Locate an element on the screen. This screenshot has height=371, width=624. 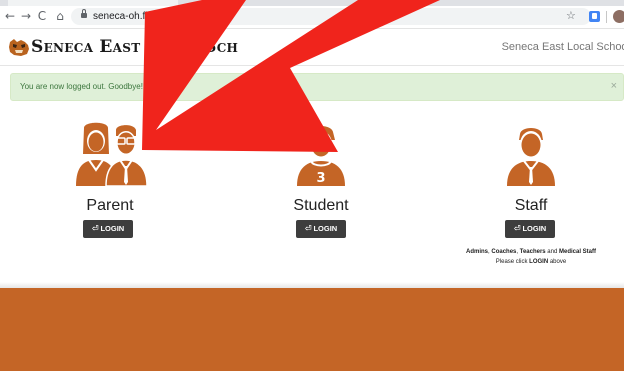
jersey-number: 3 is located at coordinates (320, 178).